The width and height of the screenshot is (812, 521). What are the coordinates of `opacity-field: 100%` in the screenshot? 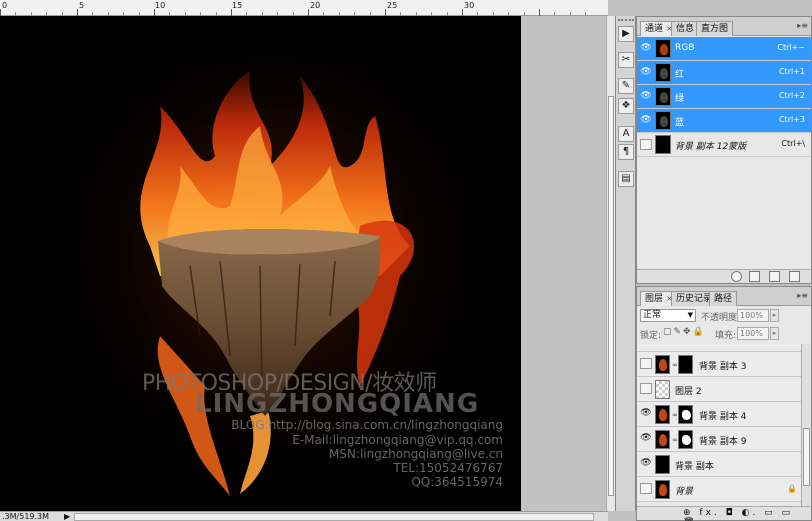 It's located at (753, 315).